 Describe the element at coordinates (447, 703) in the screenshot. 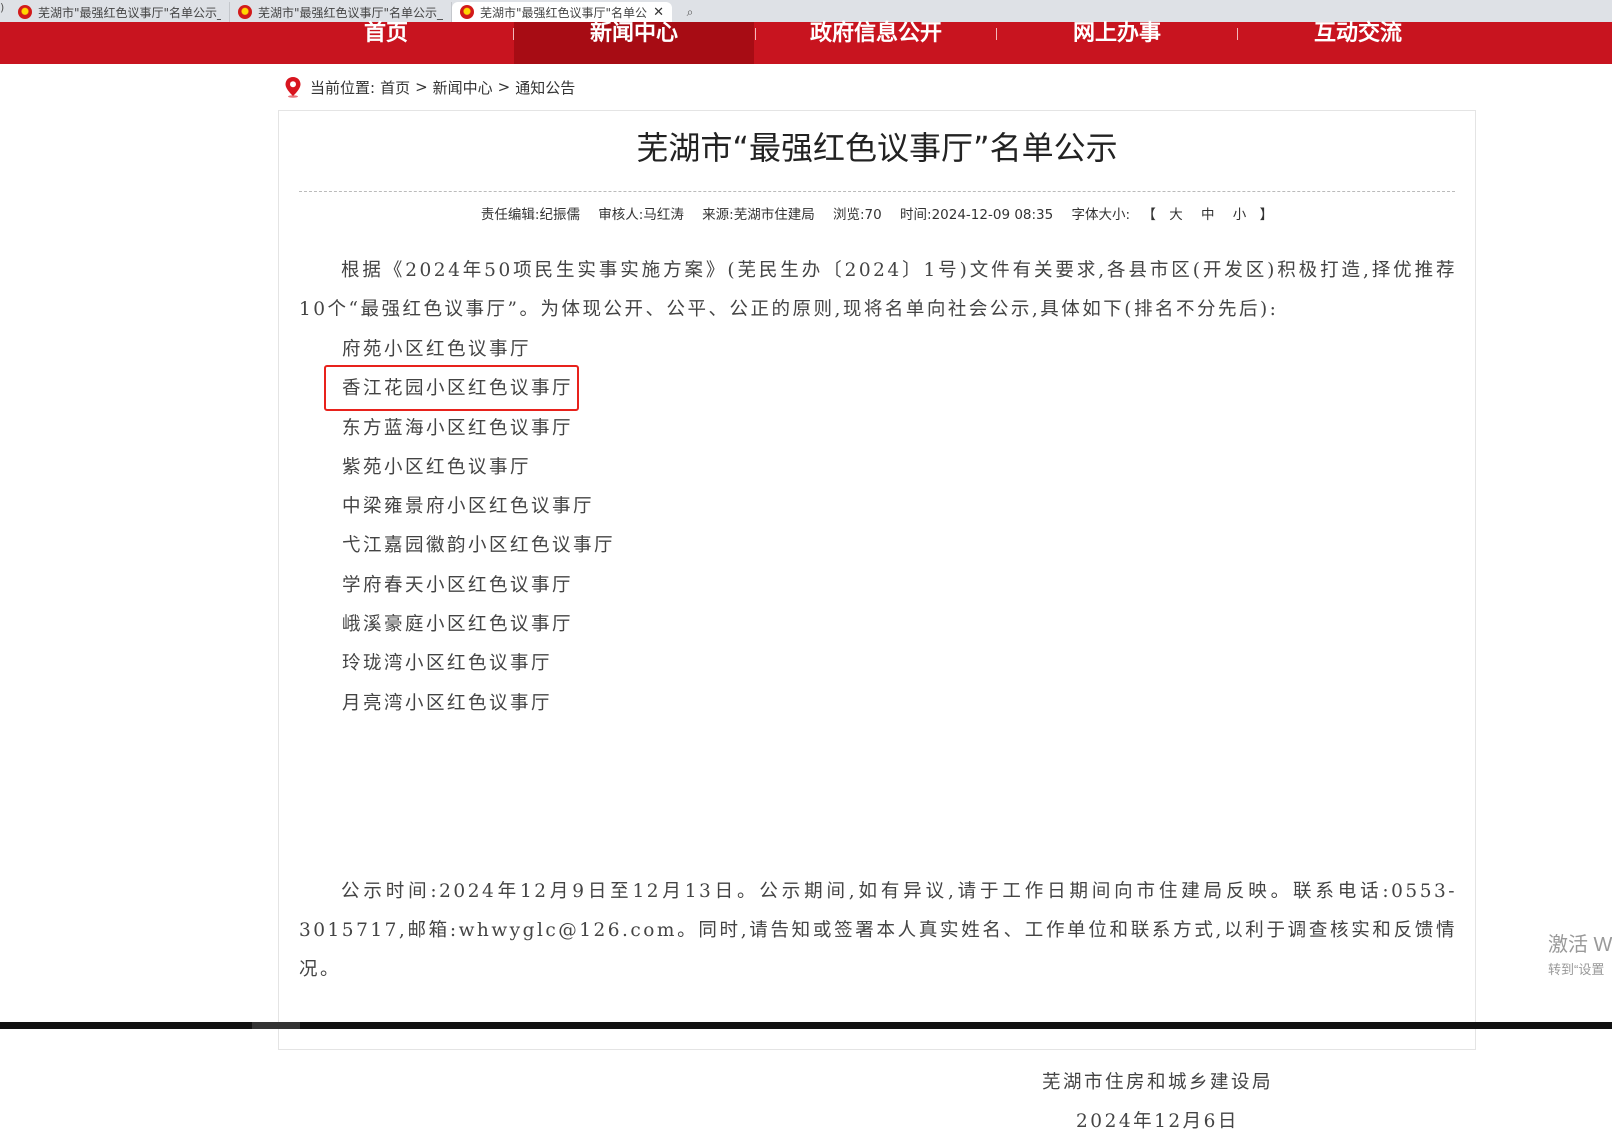

I see `list-item: 月亮湾小区红色议事厅` at that location.